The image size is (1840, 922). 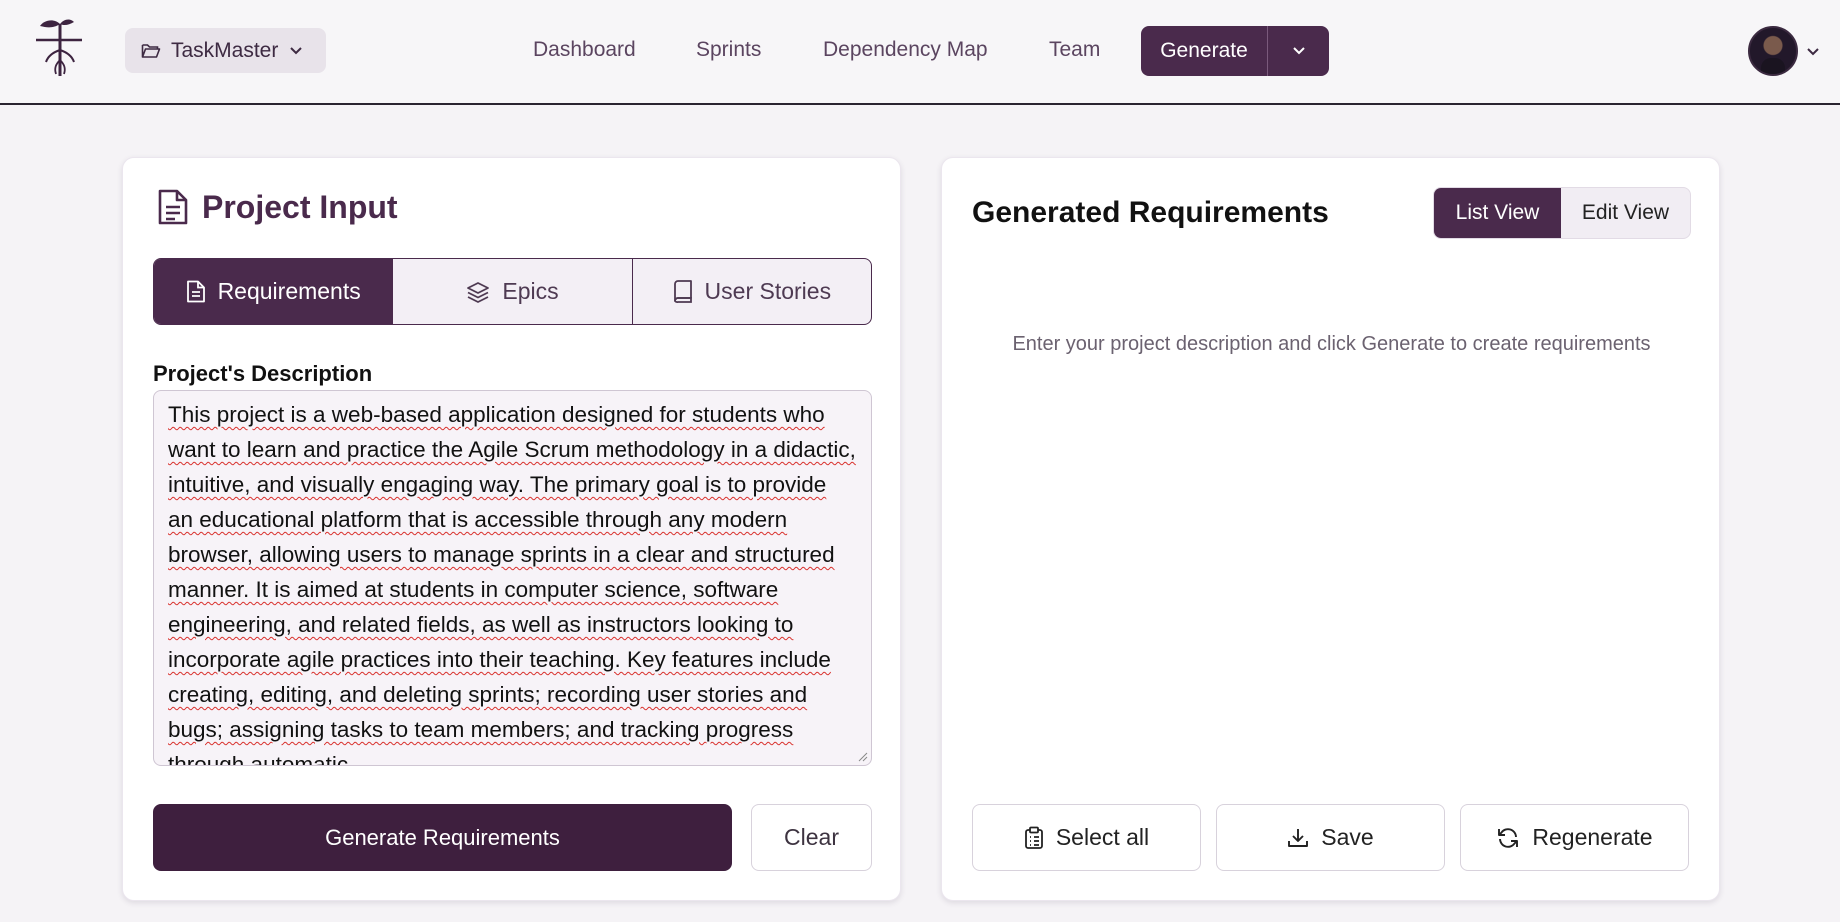 What do you see at coordinates (905, 50) in the screenshot?
I see `nav-dependency-map: Dependency Map` at bounding box center [905, 50].